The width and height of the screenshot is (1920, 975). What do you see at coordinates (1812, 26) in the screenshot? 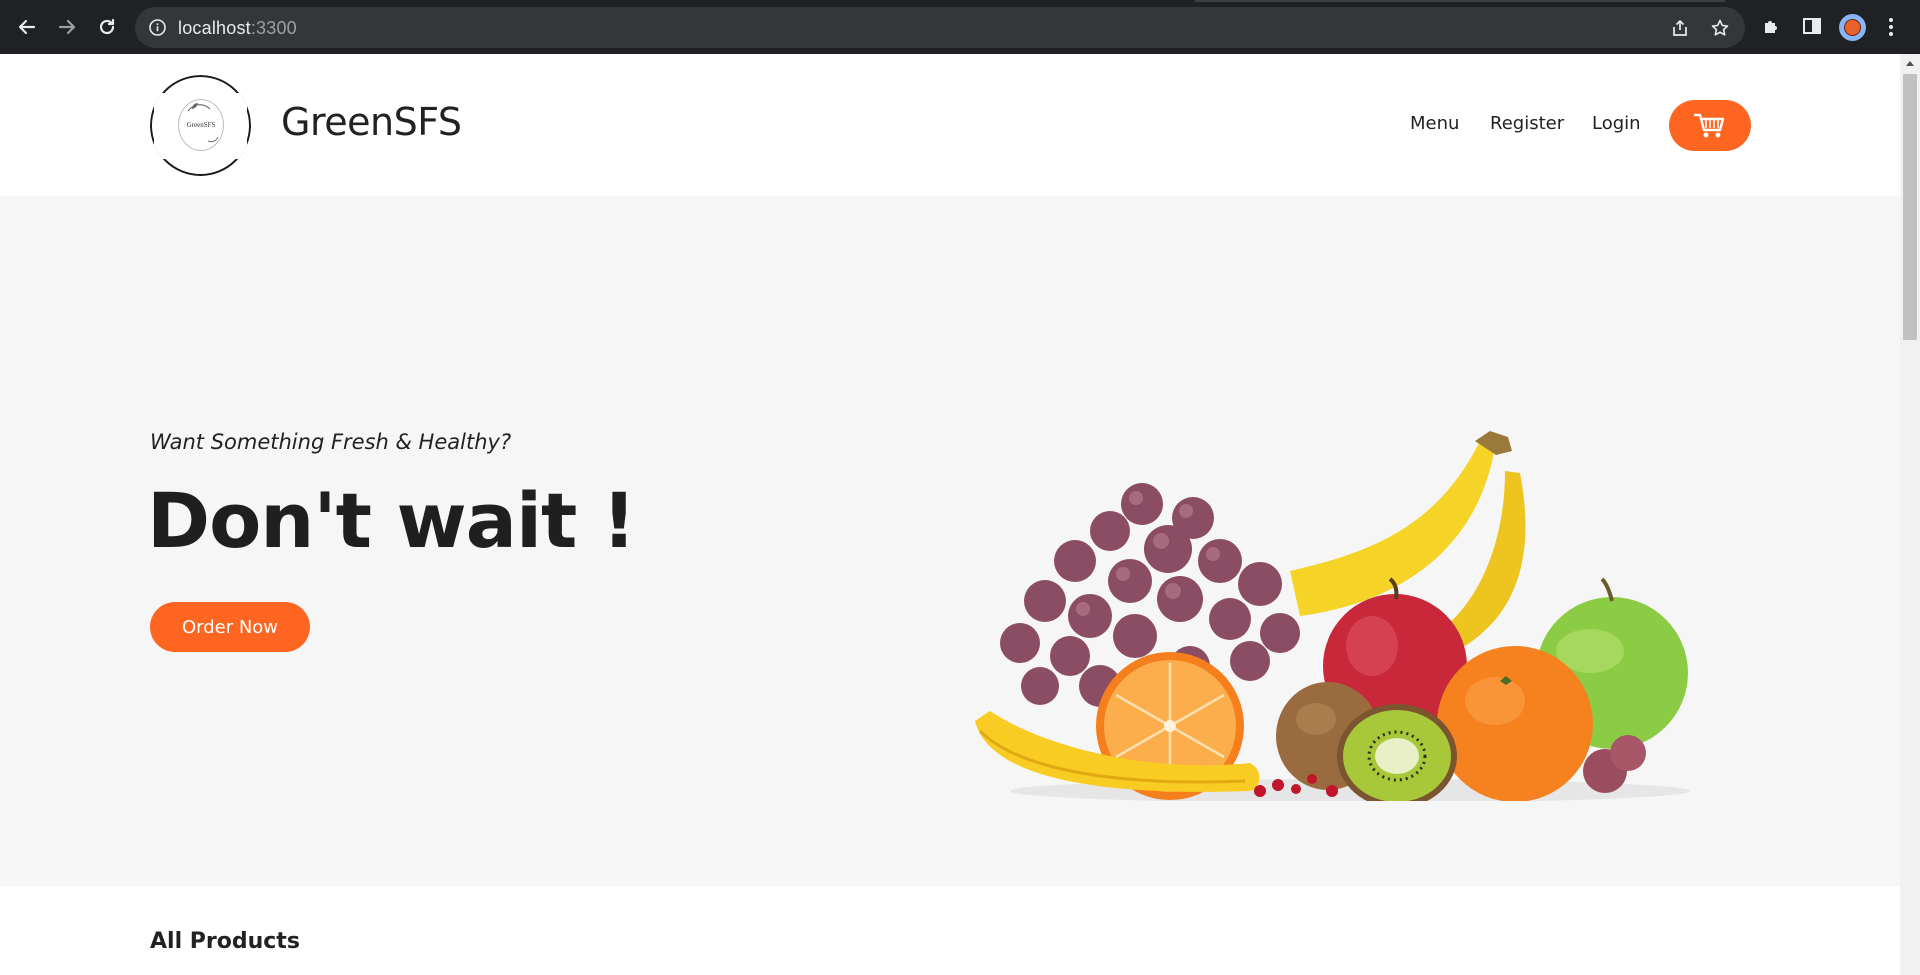
I see `side-panel-icon` at bounding box center [1812, 26].